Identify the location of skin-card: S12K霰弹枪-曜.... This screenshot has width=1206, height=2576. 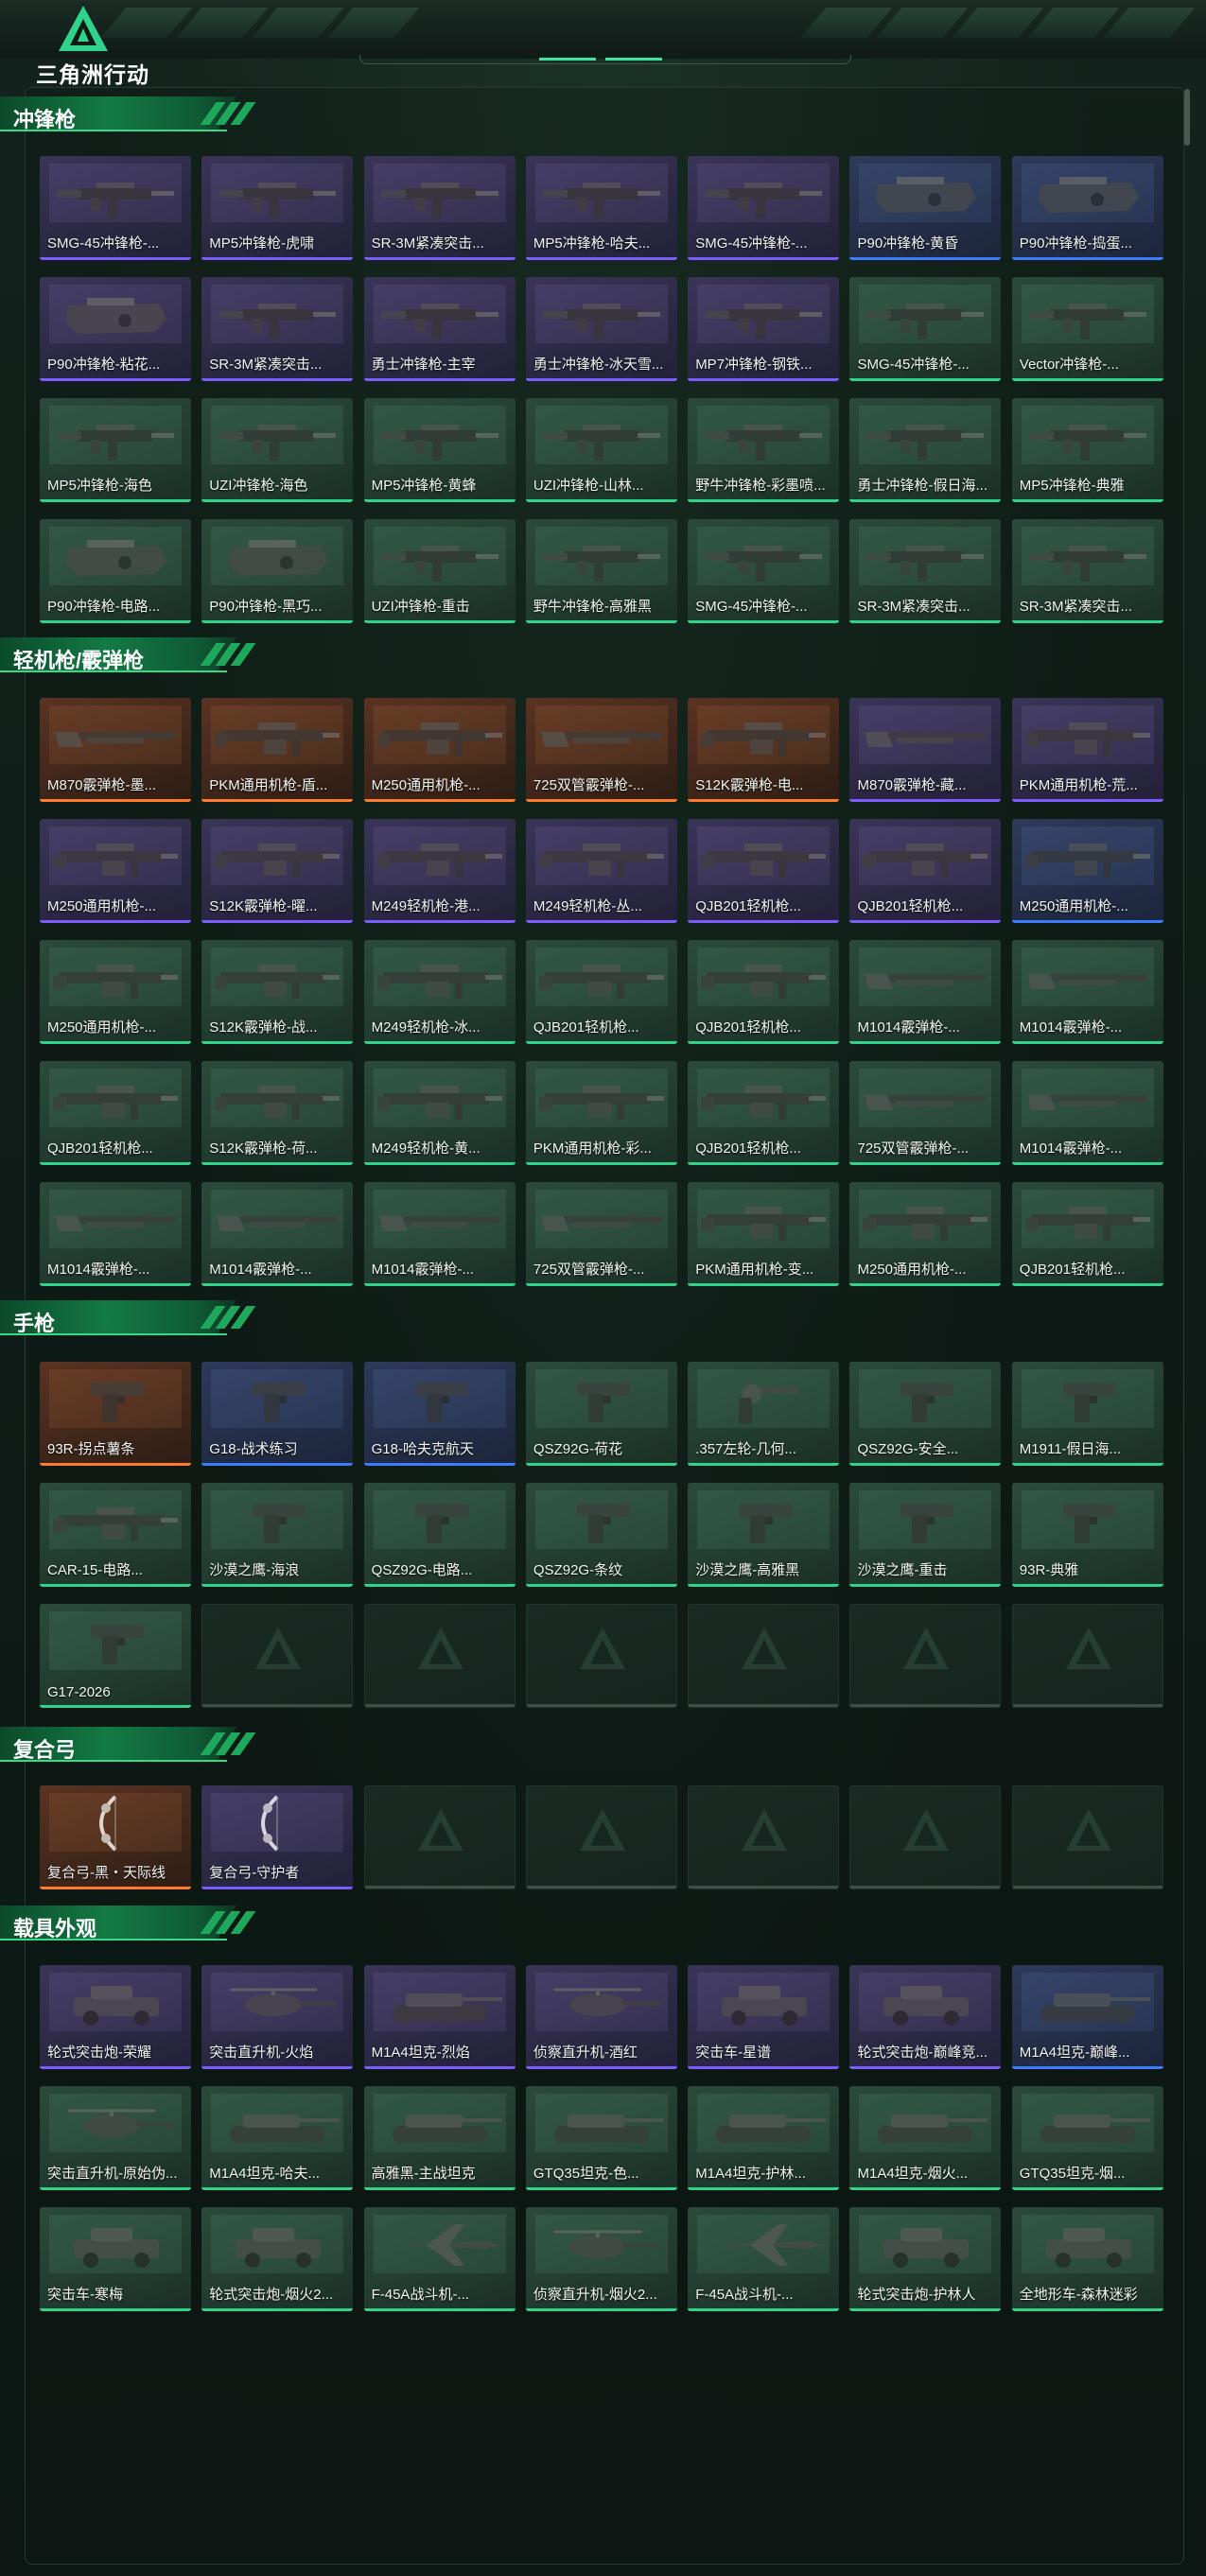
(277, 871).